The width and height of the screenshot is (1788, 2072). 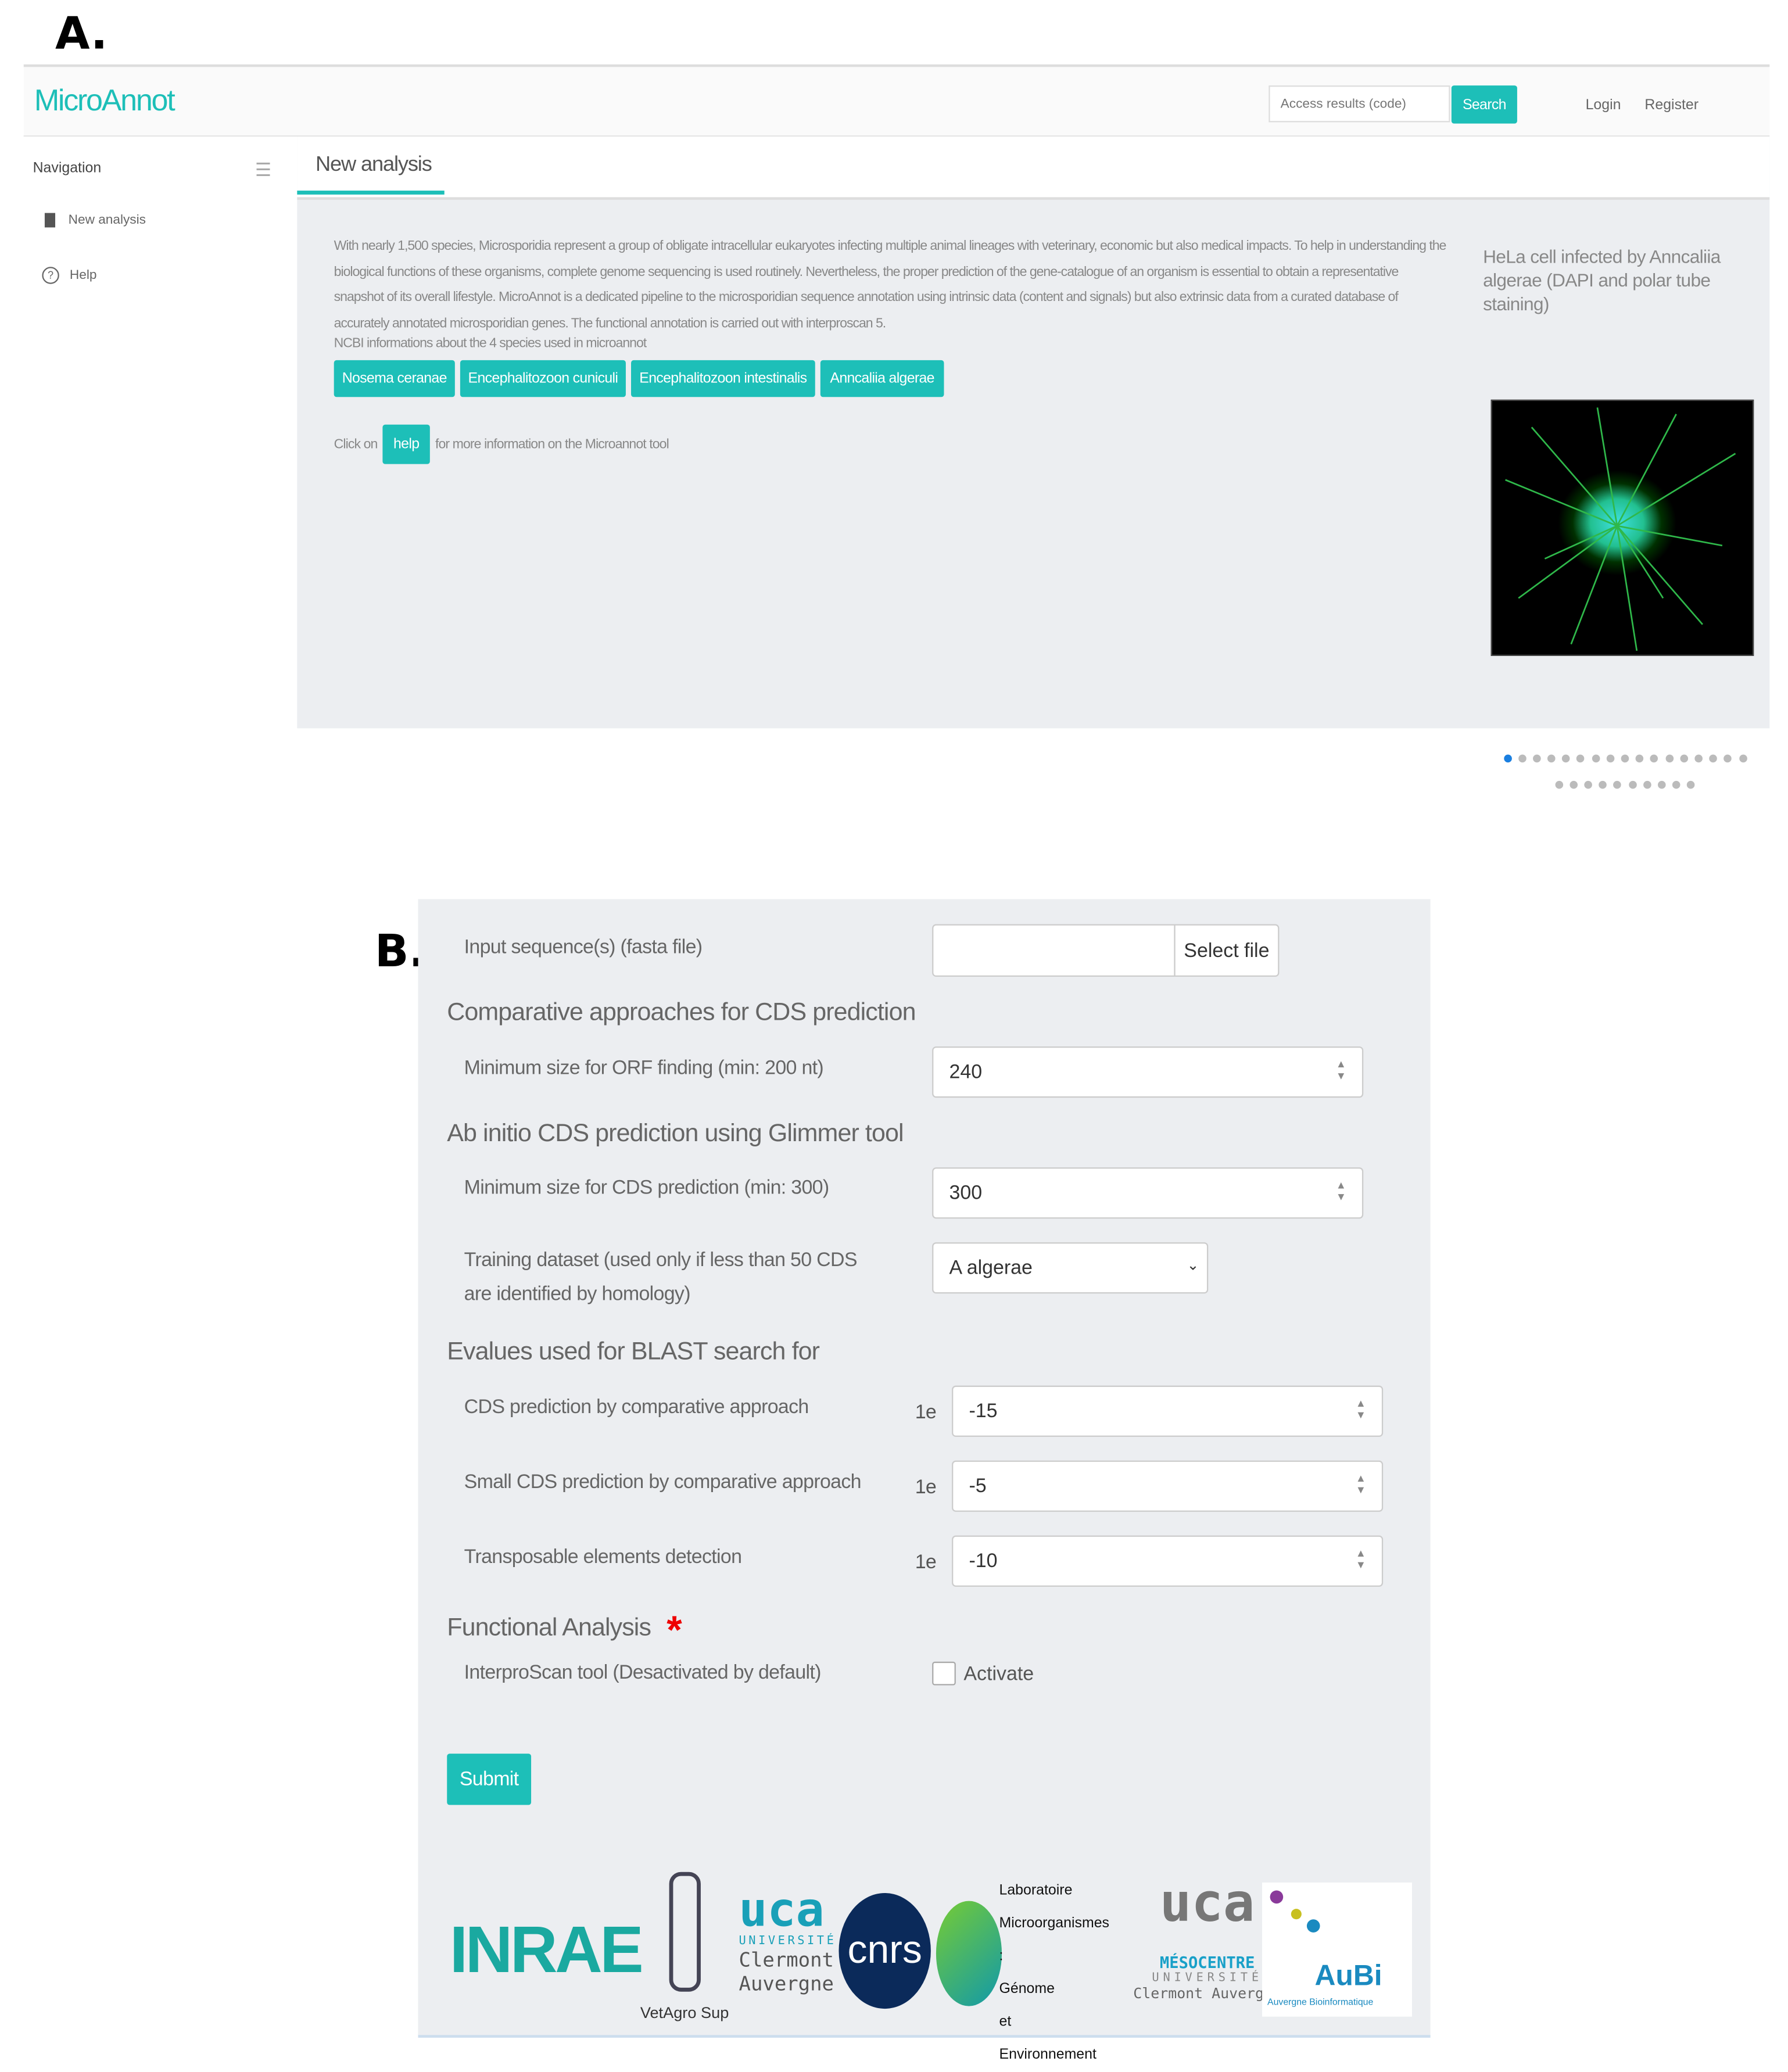 I want to click on sidebar-item-help: ? Help, so click(x=69, y=275).